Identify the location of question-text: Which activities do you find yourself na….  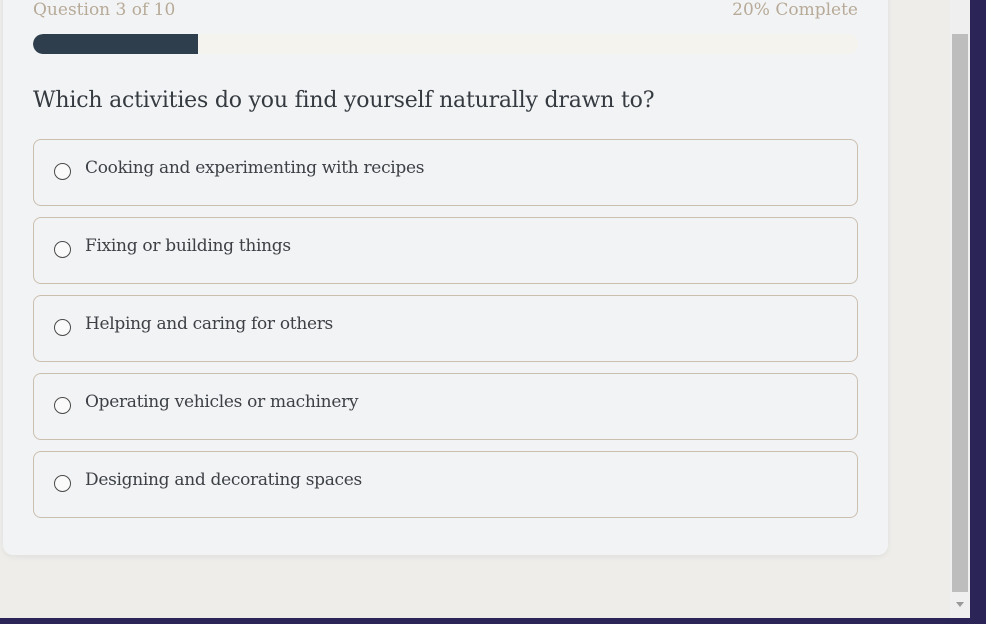
(344, 100).